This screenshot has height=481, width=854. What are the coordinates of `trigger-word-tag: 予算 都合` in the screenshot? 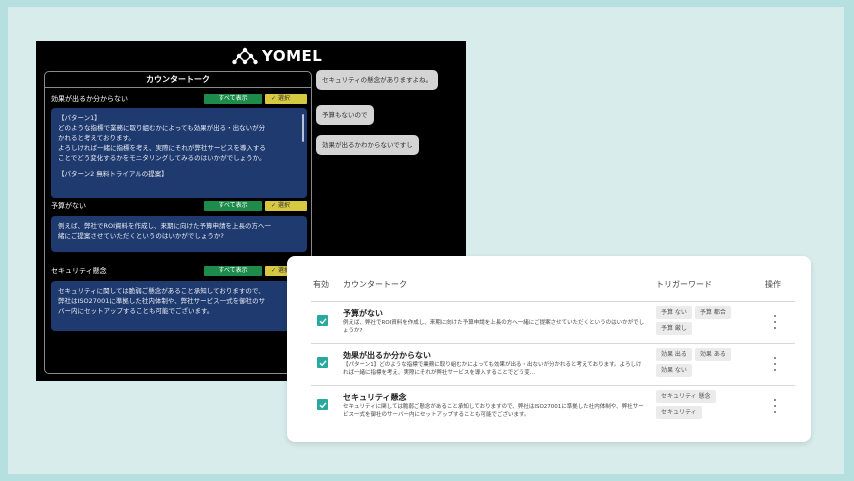 It's located at (712, 312).